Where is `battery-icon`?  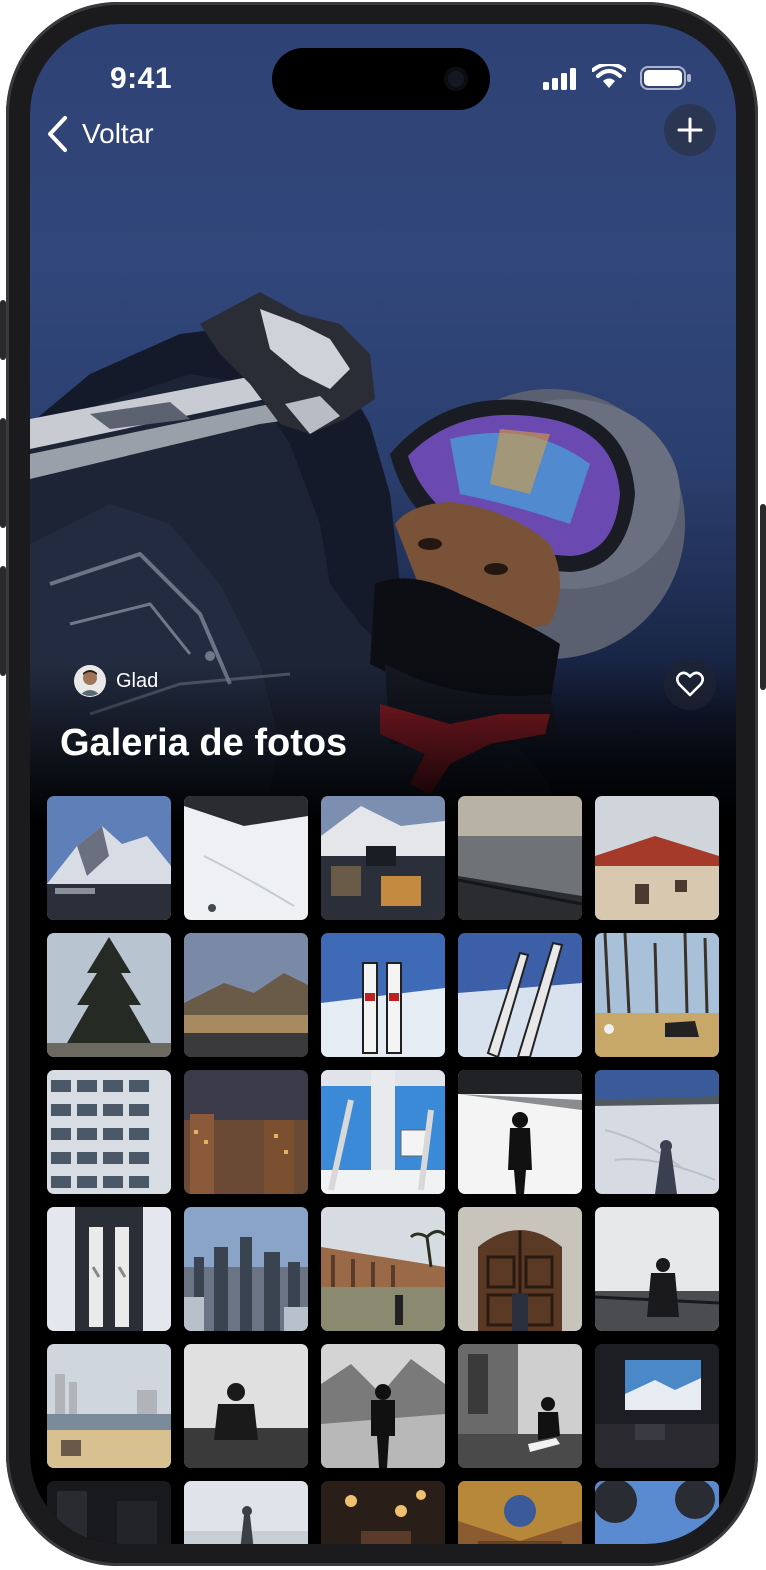 battery-icon is located at coordinates (665, 78).